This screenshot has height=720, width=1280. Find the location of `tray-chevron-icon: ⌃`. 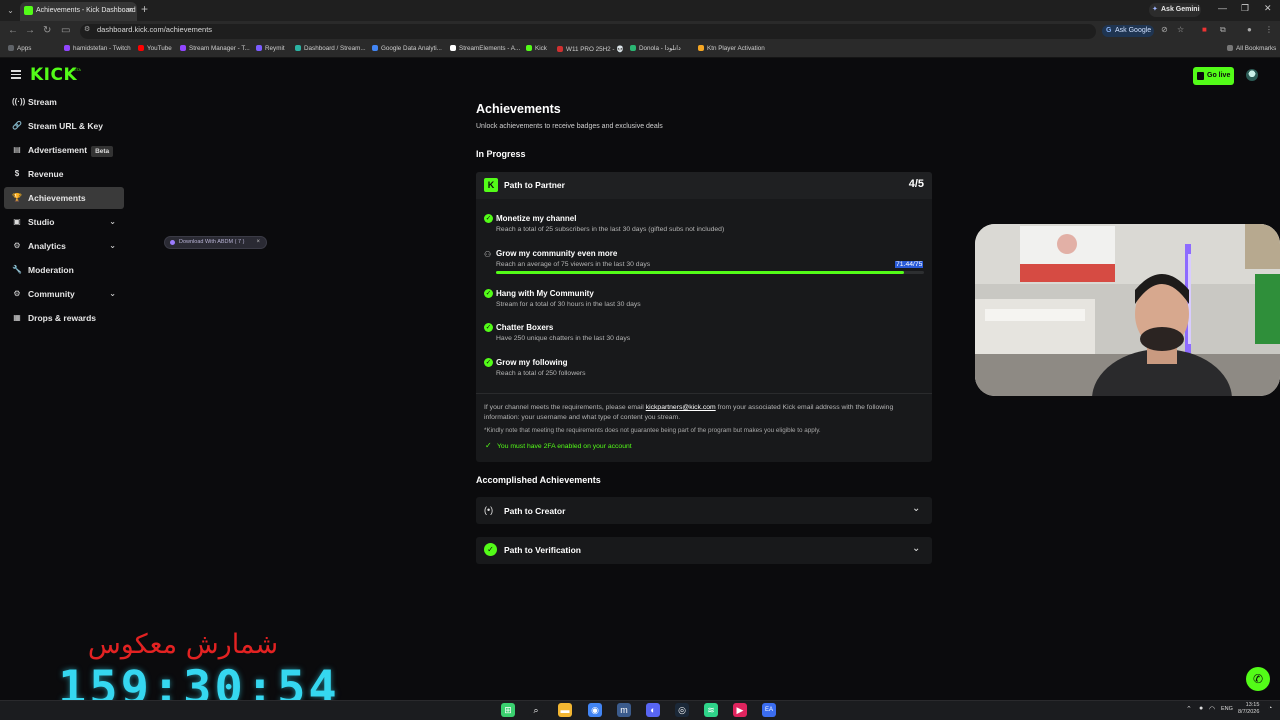

tray-chevron-icon: ⌃ is located at coordinates (1189, 709).